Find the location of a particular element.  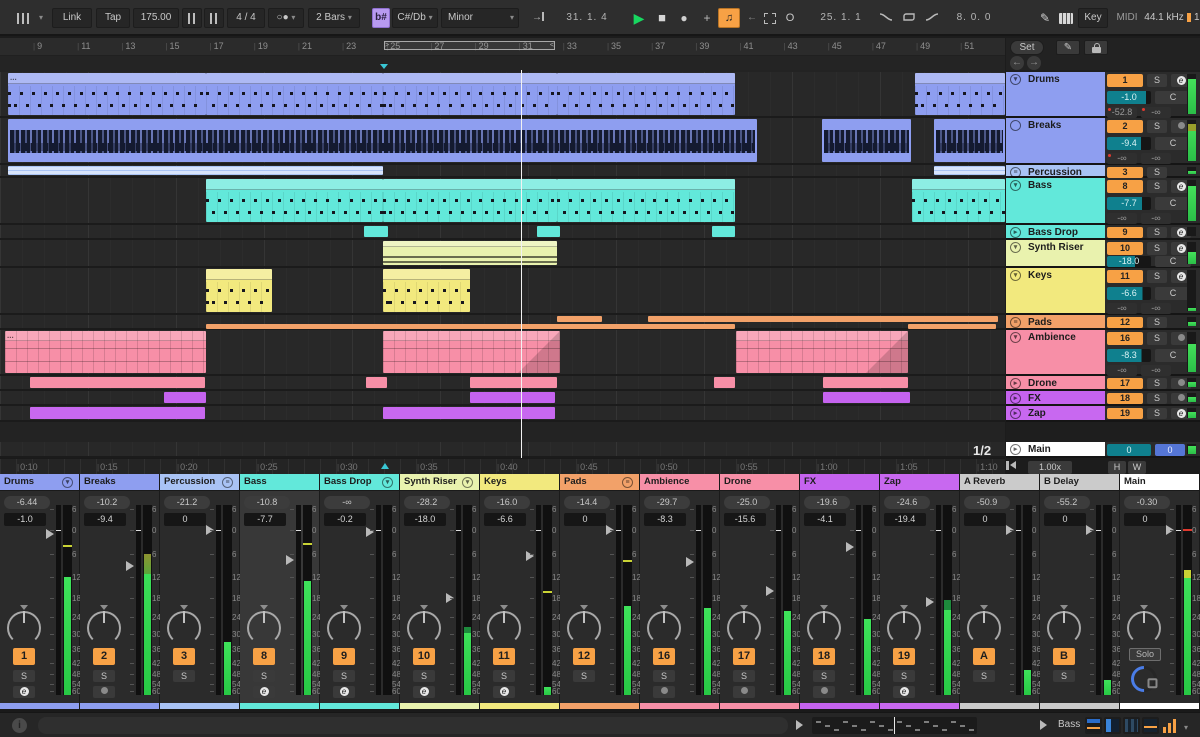

track-header-fx: ▸ FX 18 S is located at coordinates (1103, 398).